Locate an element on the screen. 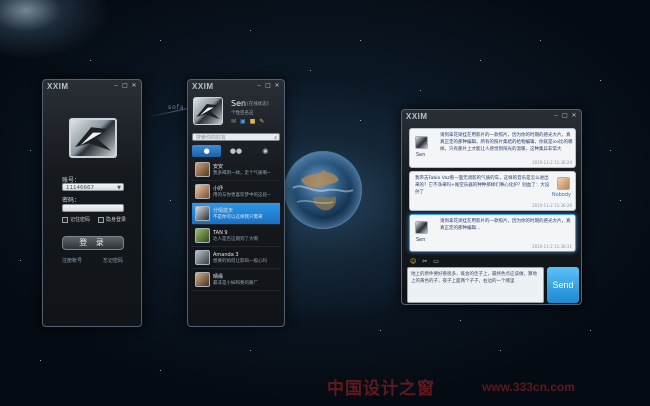 This screenshot has height=406, width=650. contact-text: 小妤 用的与你更喜欢梦中的这段~ is located at coordinates (242, 191).